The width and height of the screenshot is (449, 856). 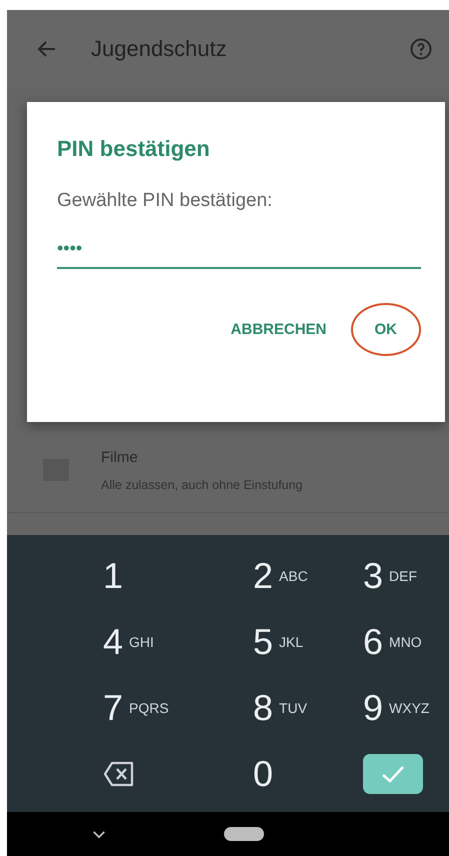 I want to click on dialog-title: PIN bestätigen, so click(x=134, y=149).